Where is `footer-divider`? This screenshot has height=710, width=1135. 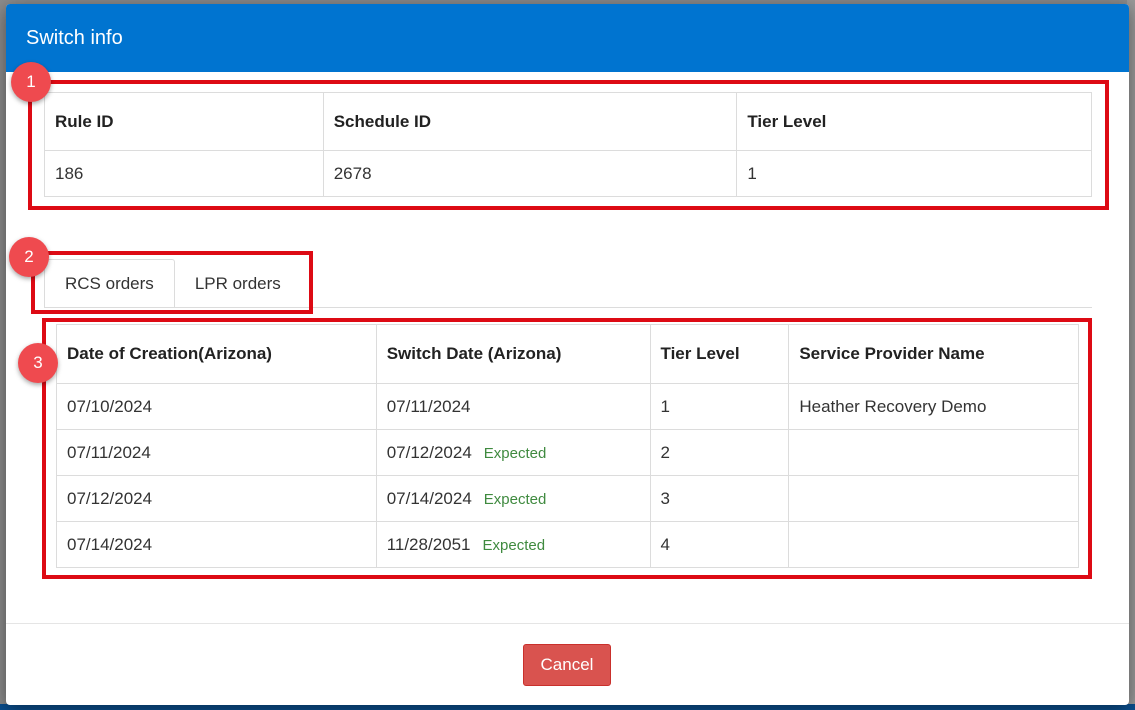 footer-divider is located at coordinates (567, 623).